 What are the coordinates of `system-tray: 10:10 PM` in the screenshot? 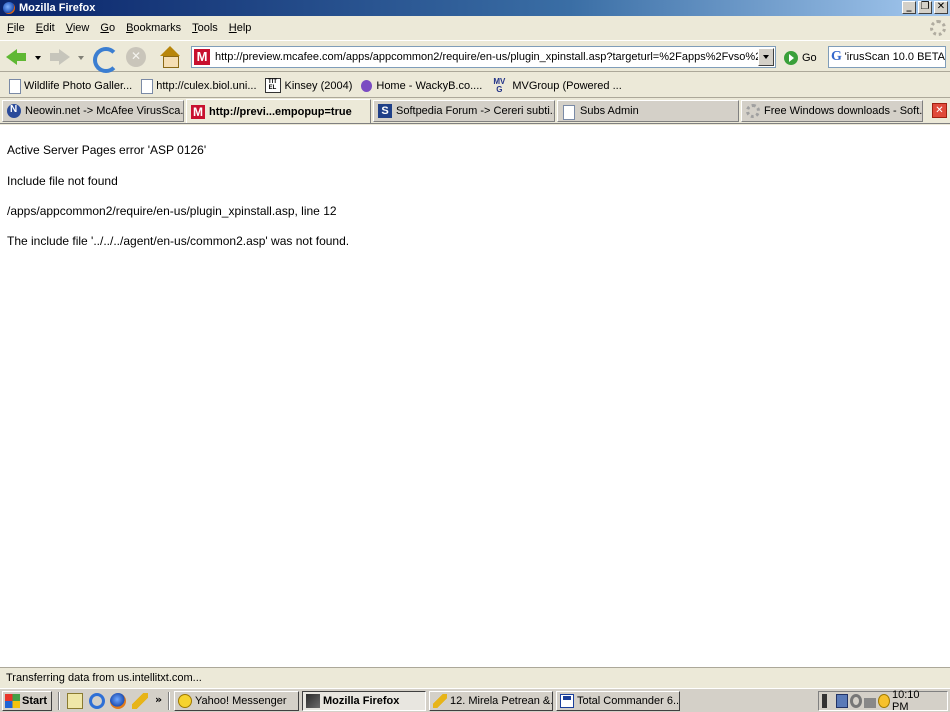 It's located at (883, 700).